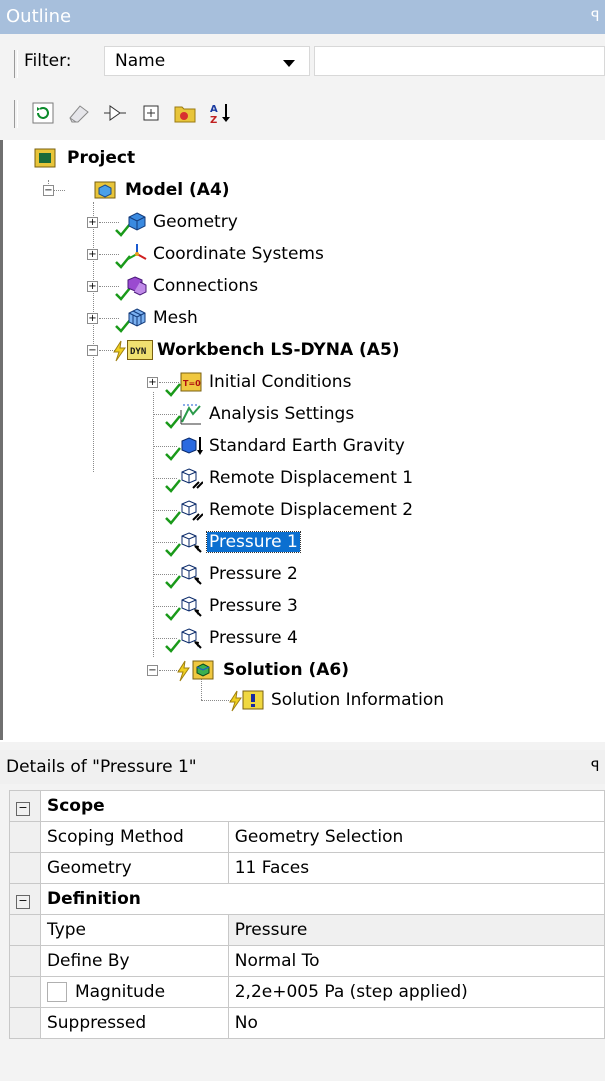  I want to click on geometry-icon, so click(137, 222).